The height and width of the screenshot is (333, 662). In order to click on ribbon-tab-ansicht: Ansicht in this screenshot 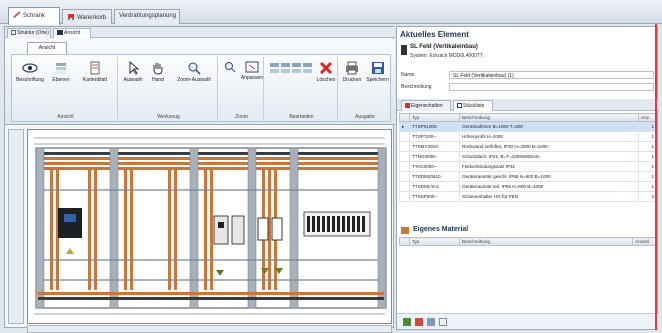, I will do `click(47, 48)`.